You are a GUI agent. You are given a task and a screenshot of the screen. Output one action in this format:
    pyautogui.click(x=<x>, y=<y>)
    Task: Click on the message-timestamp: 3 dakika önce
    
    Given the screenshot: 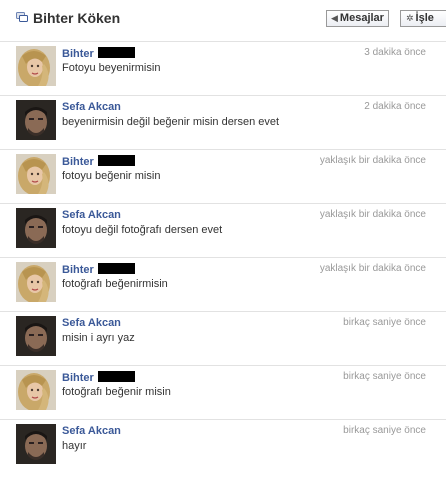 What is the action you would take?
    pyautogui.click(x=395, y=52)
    